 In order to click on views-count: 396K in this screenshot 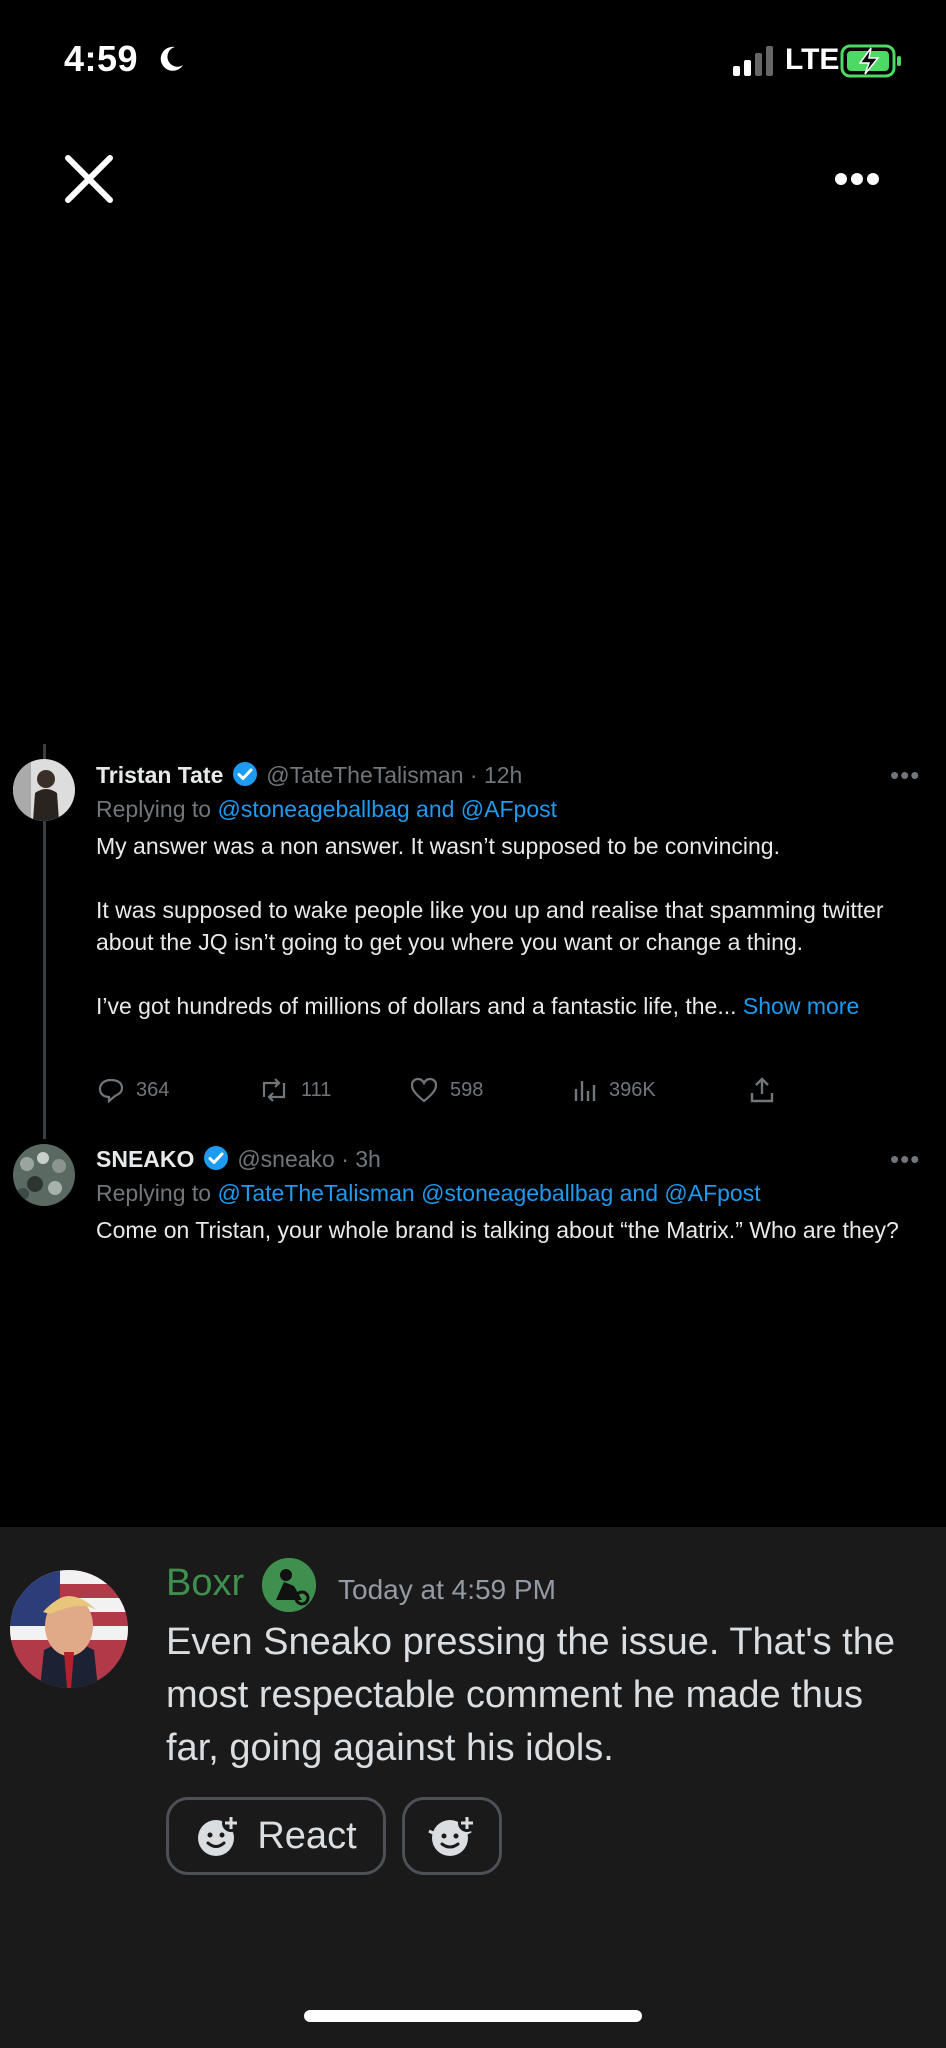, I will do `click(632, 1089)`.